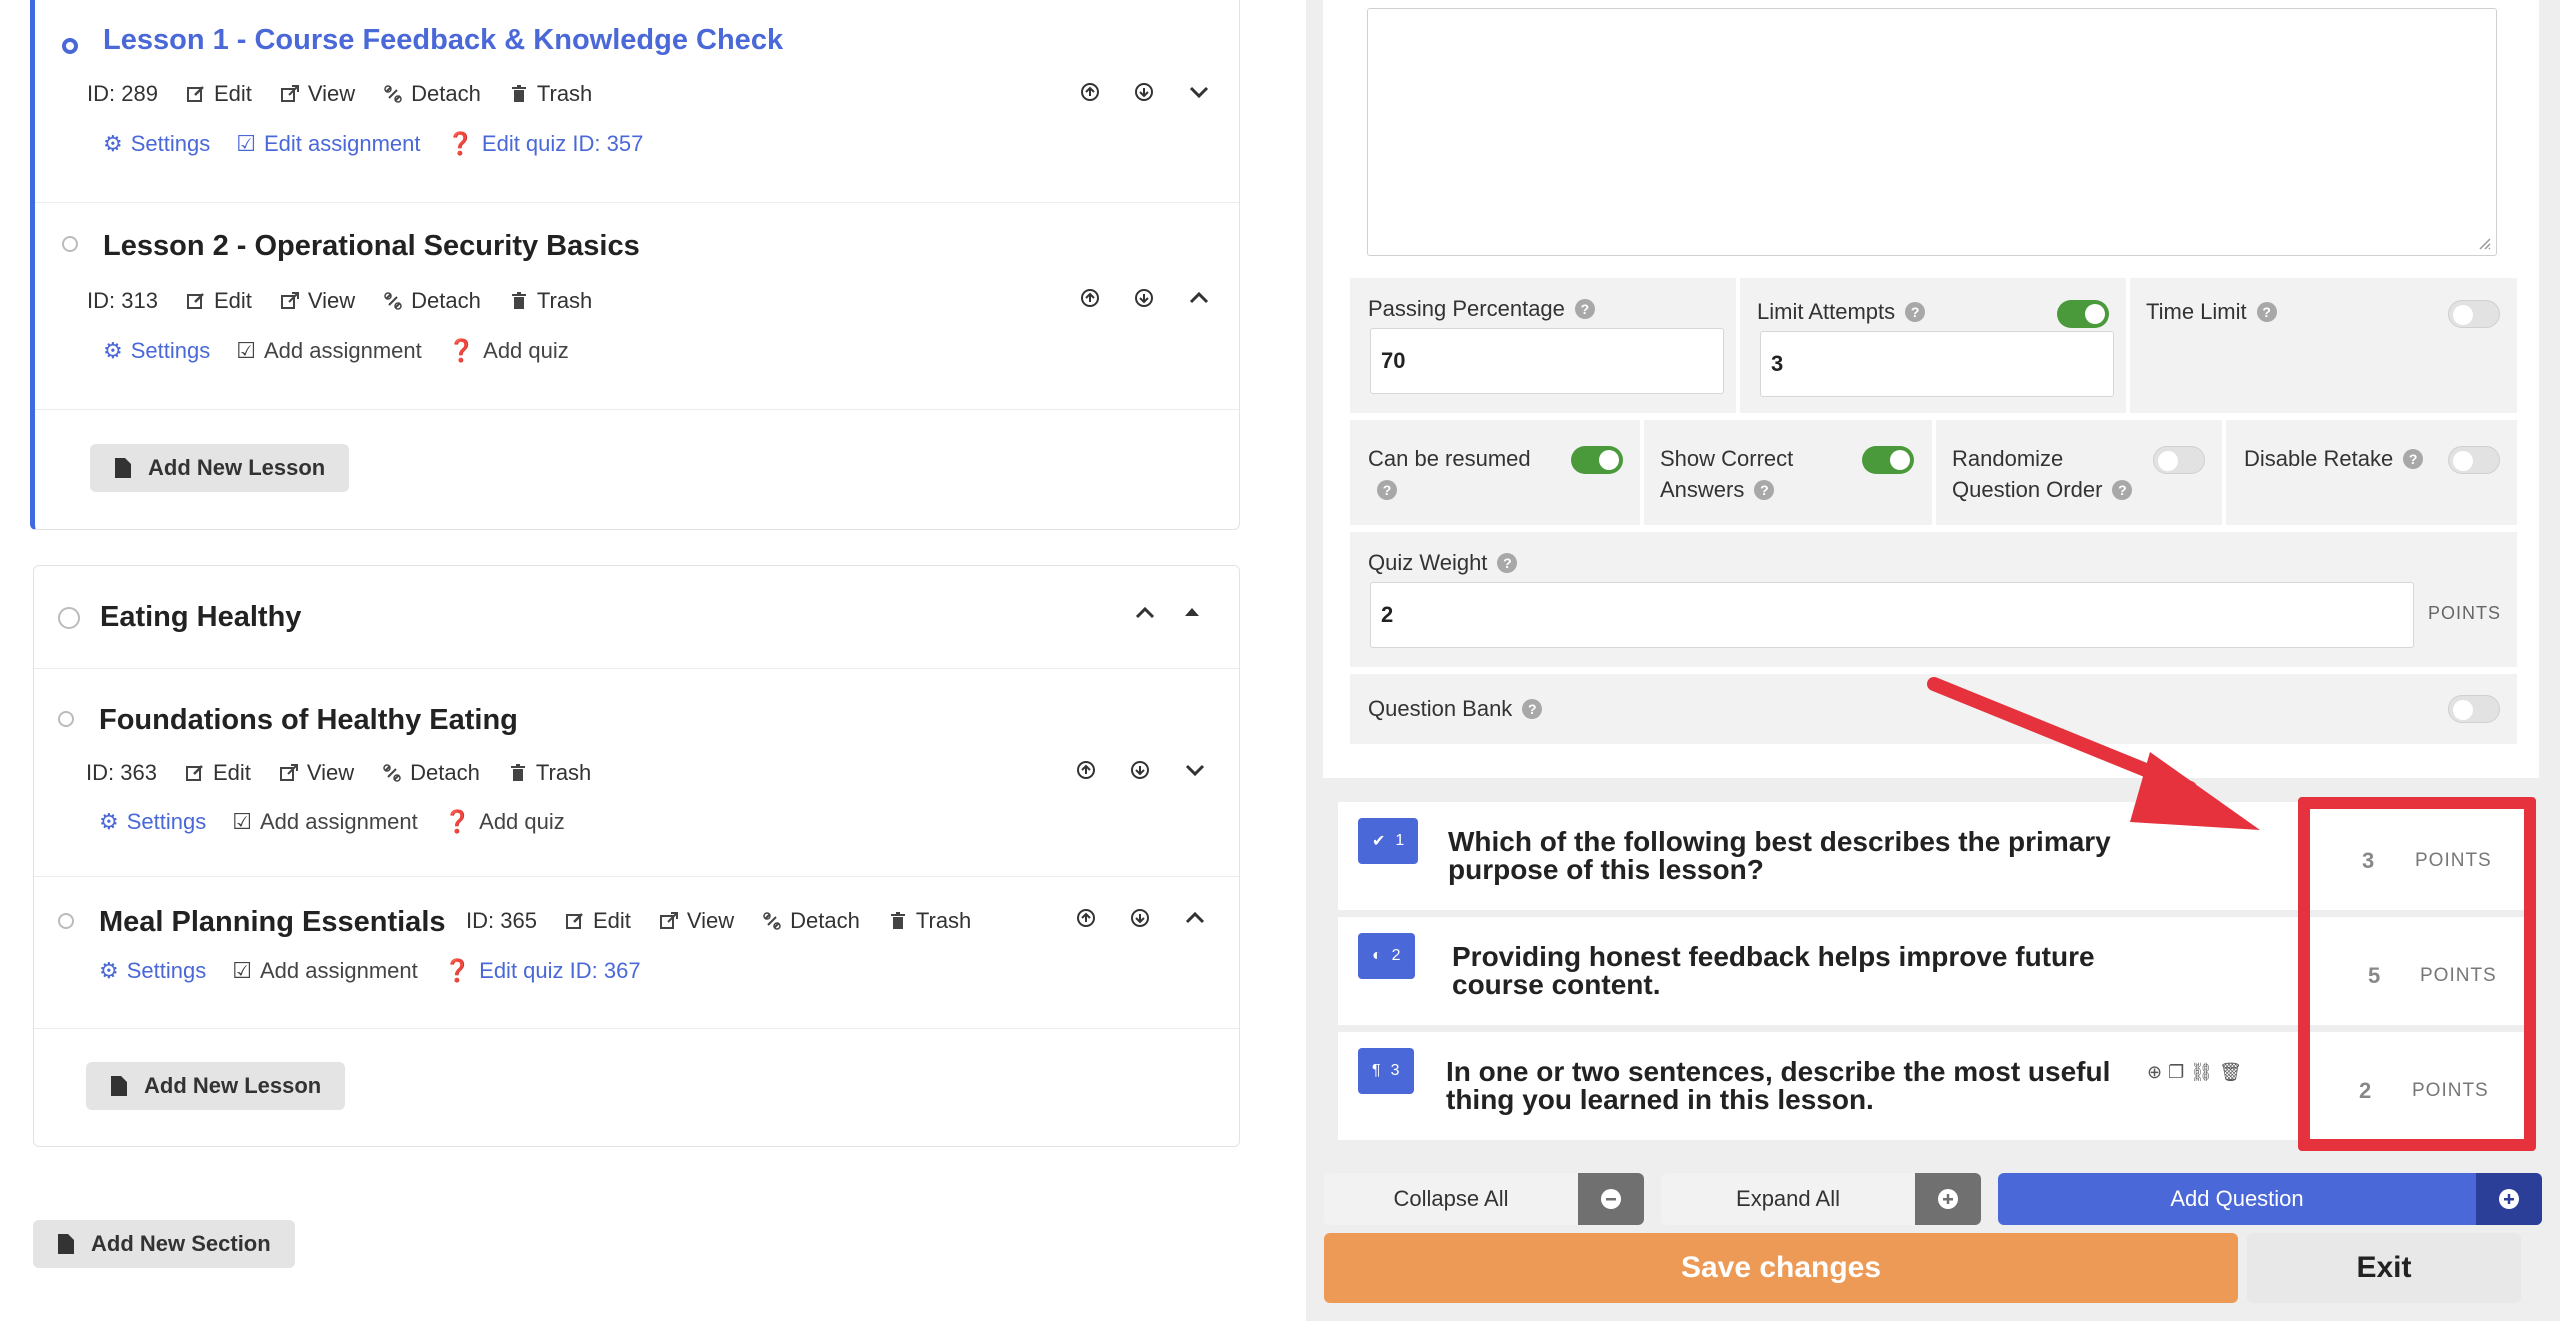 The width and height of the screenshot is (2560, 1321). Describe the element at coordinates (1821, 1199) in the screenshot. I see `expand-all-button: Expand All` at that location.